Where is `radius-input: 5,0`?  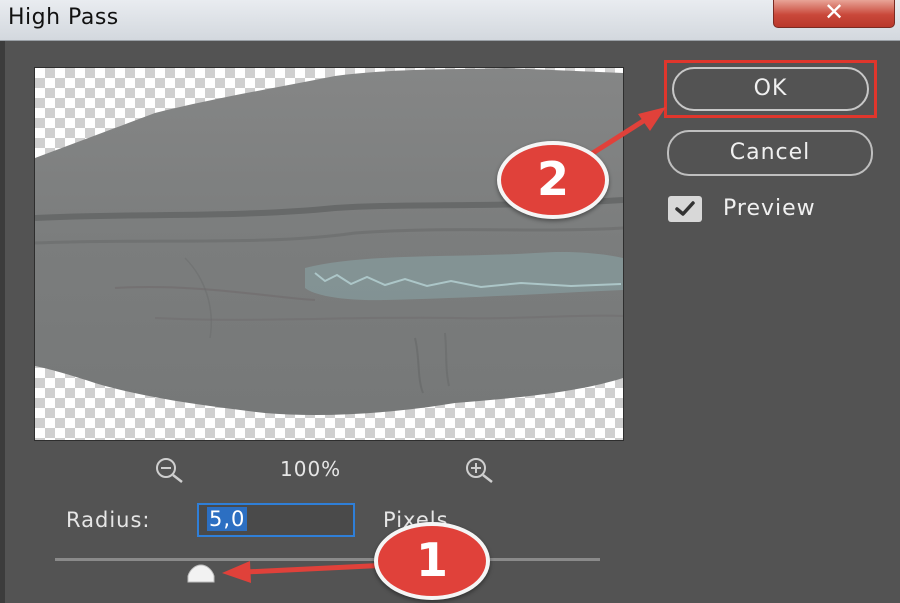
radius-input: 5,0 is located at coordinates (276, 520).